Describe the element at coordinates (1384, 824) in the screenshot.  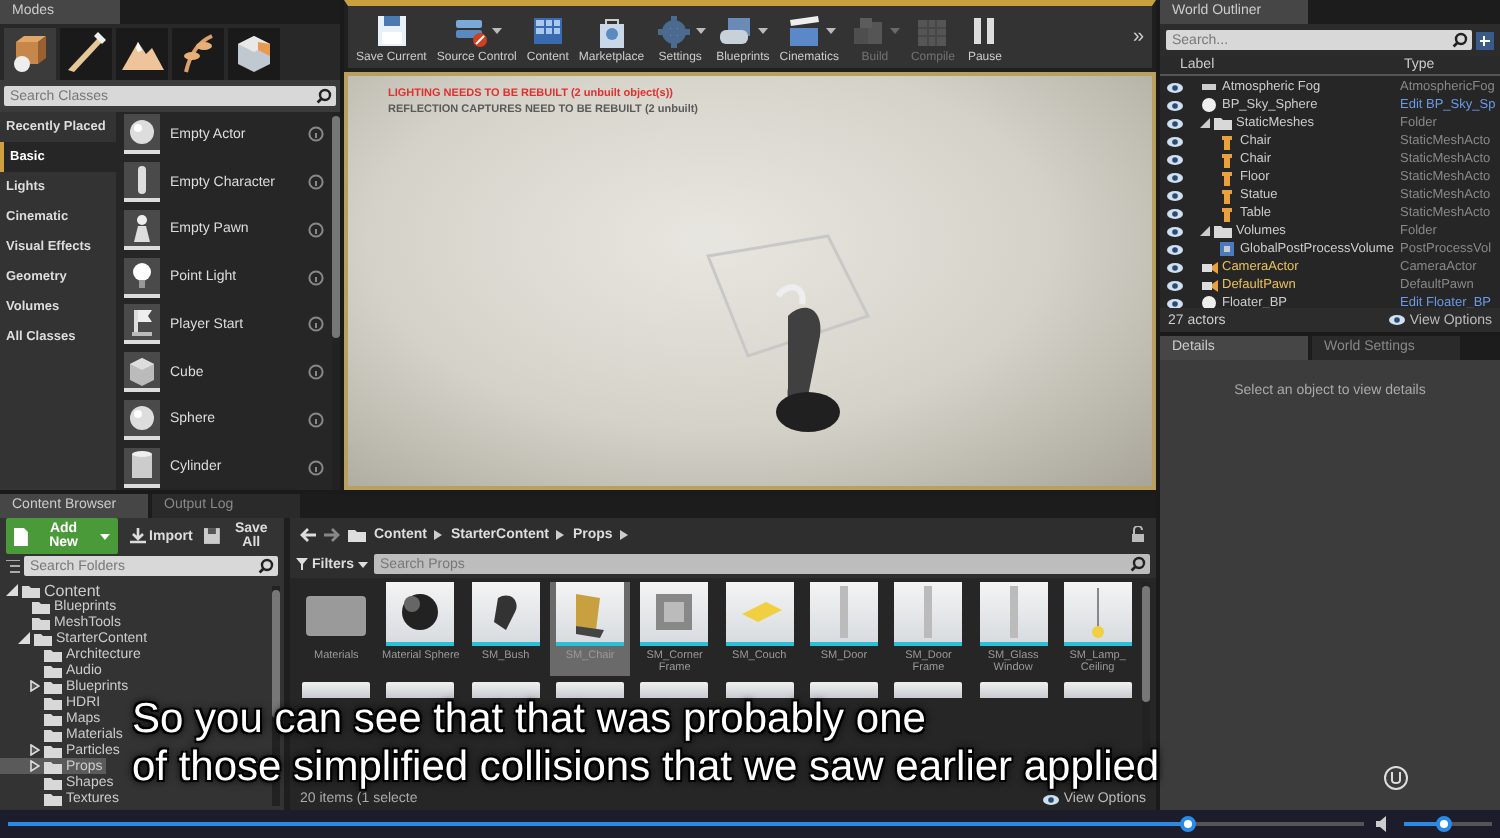
I see `speaker-icon` at that location.